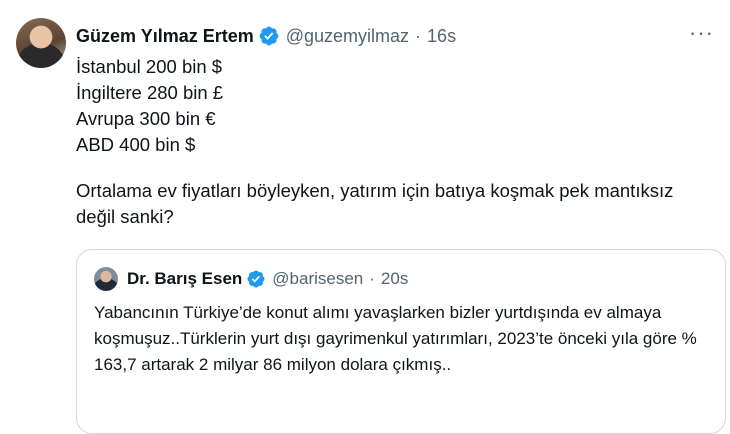 The image size is (730, 434). Describe the element at coordinates (146, 118) in the screenshot. I see `text-line: Avrupa 300 bin €` at that location.